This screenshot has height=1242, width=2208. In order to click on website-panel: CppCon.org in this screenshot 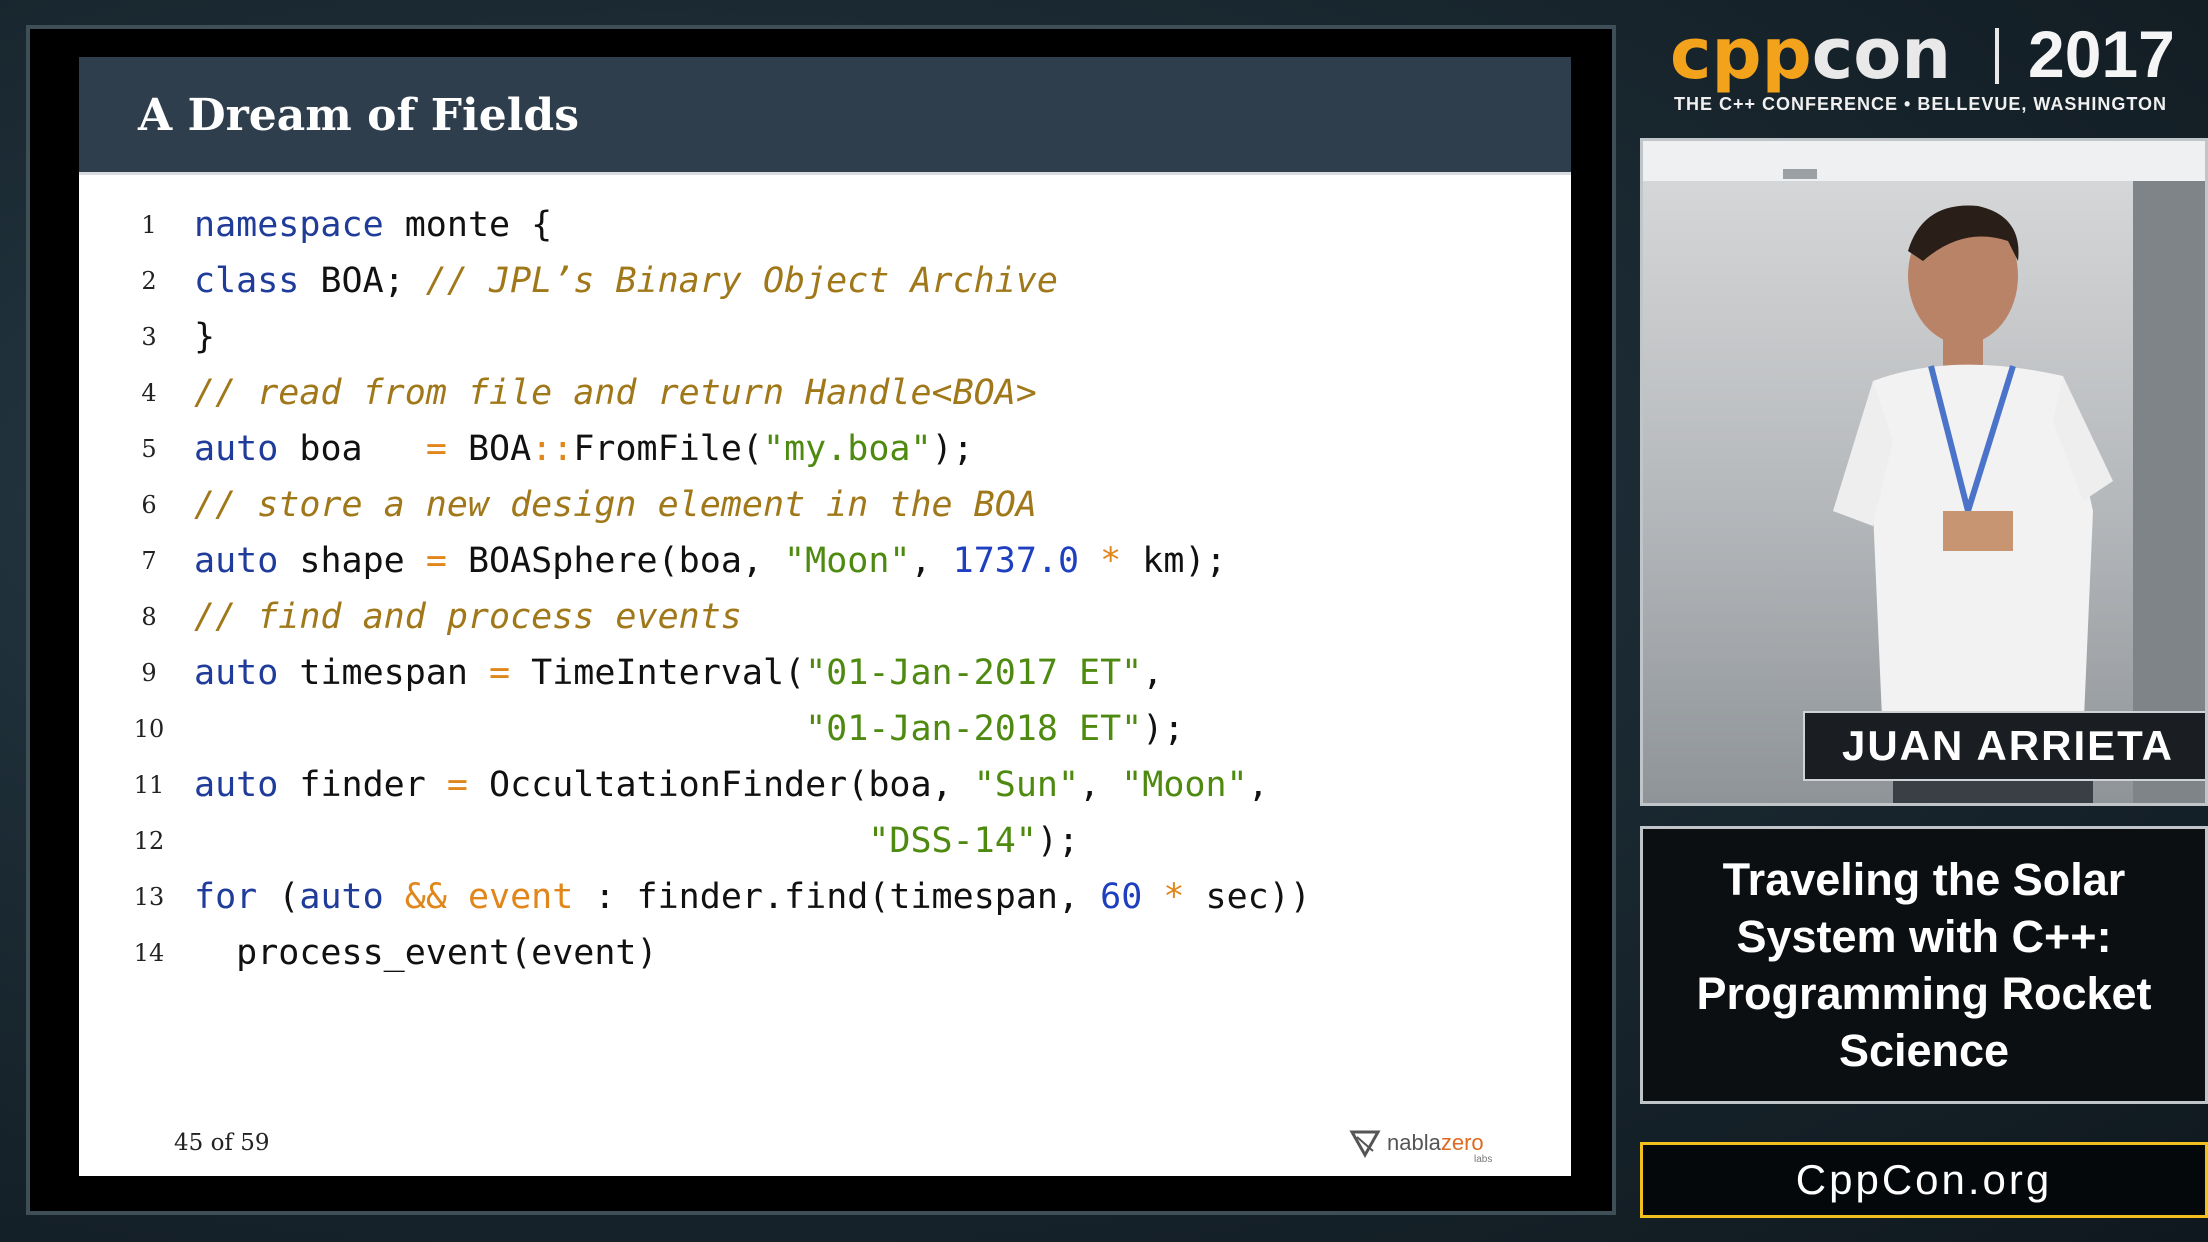, I will do `click(1924, 1180)`.